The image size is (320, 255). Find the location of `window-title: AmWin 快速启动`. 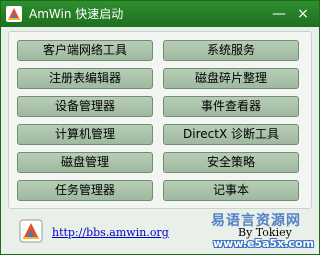

window-title: AmWin 快速启动 is located at coordinates (76, 14).